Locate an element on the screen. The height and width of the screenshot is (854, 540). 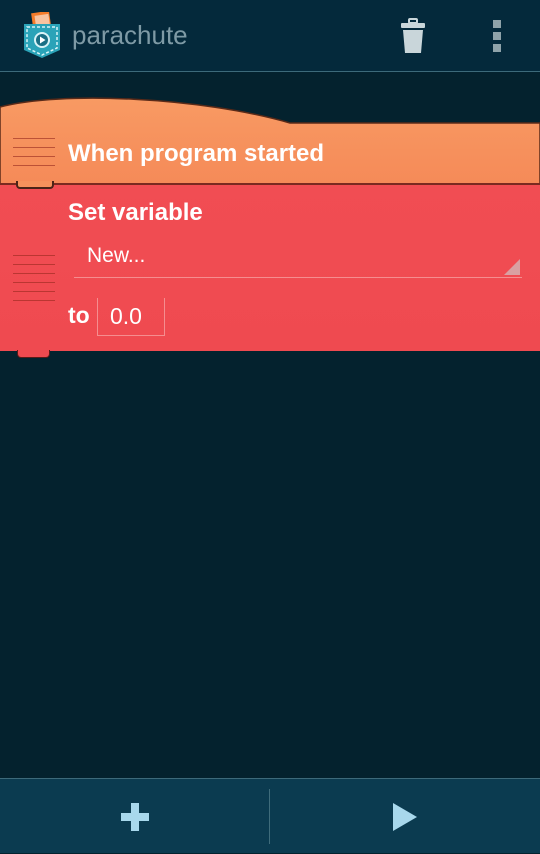
run-button is located at coordinates (404, 816).